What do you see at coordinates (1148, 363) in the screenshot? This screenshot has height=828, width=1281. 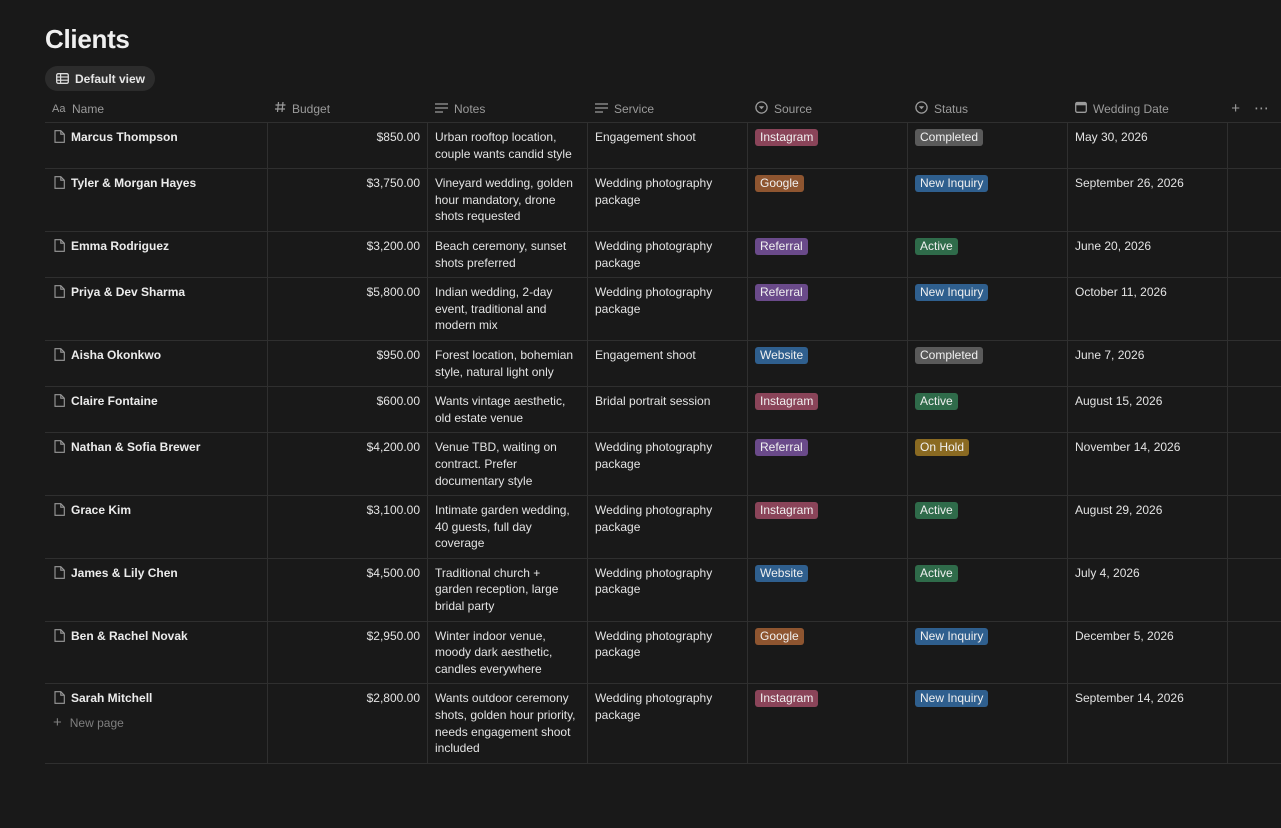 I see `cell-wedding-date: June 7, 2026` at bounding box center [1148, 363].